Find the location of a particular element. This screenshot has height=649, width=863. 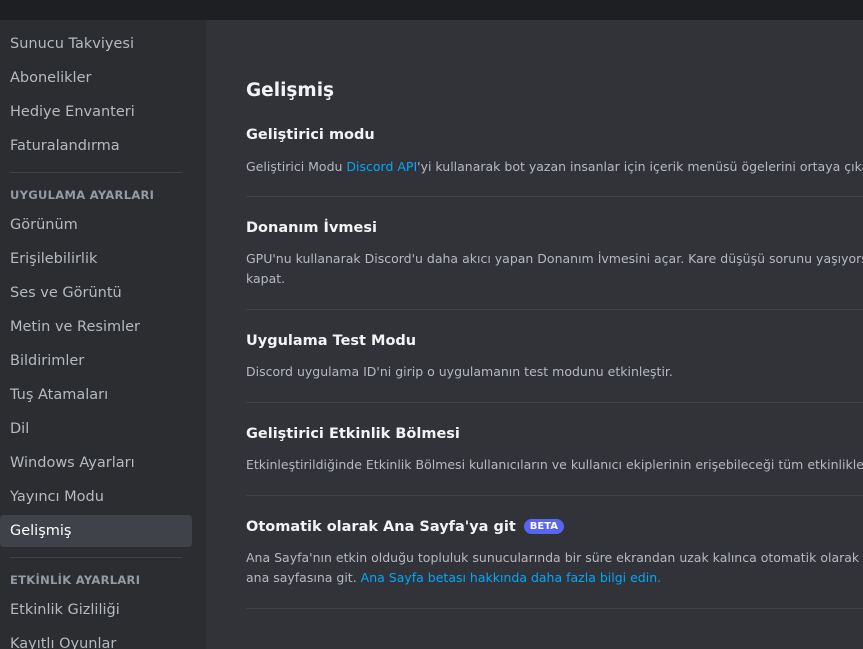

app-test-mode-title: Uygulama Test Modu is located at coordinates (331, 341).